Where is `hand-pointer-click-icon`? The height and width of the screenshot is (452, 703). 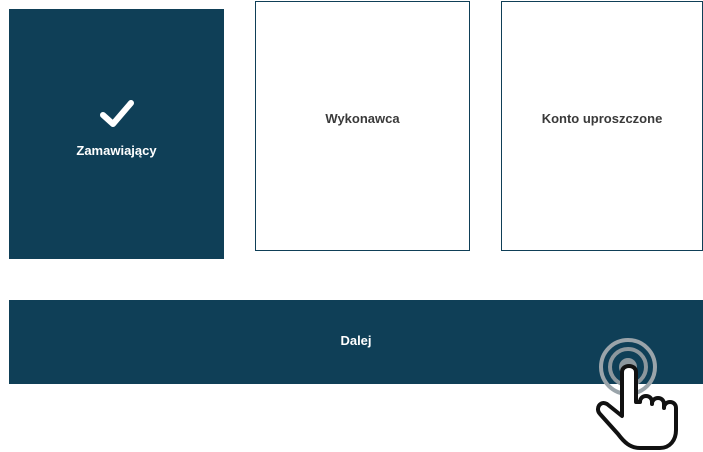
hand-pointer-click-icon is located at coordinates (637, 394).